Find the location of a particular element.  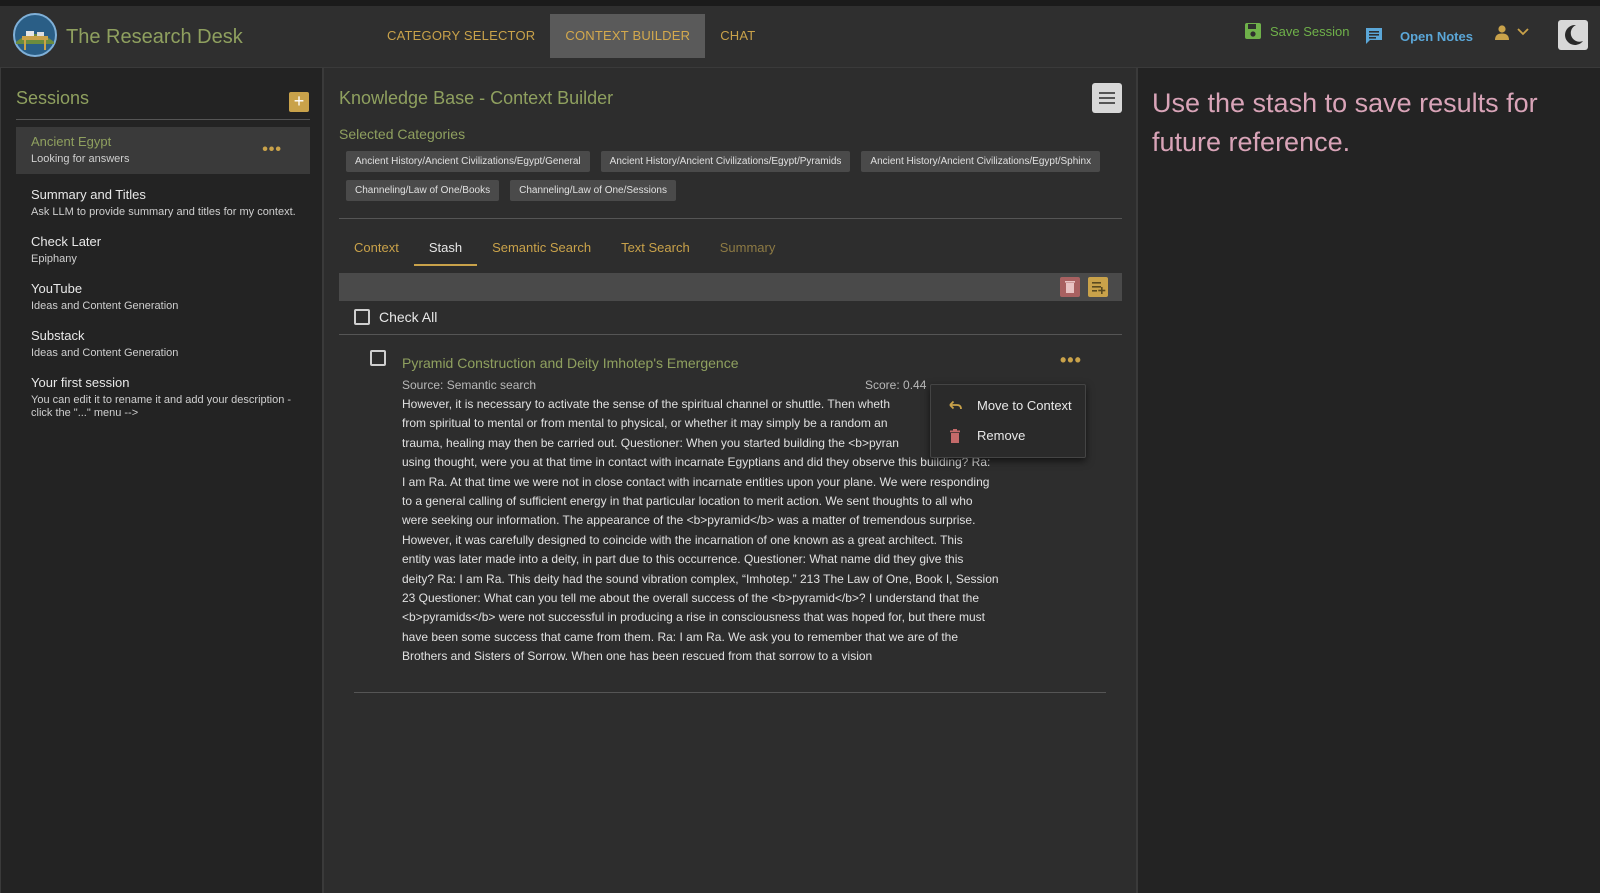

sidebar-divider is located at coordinates (163, 119).